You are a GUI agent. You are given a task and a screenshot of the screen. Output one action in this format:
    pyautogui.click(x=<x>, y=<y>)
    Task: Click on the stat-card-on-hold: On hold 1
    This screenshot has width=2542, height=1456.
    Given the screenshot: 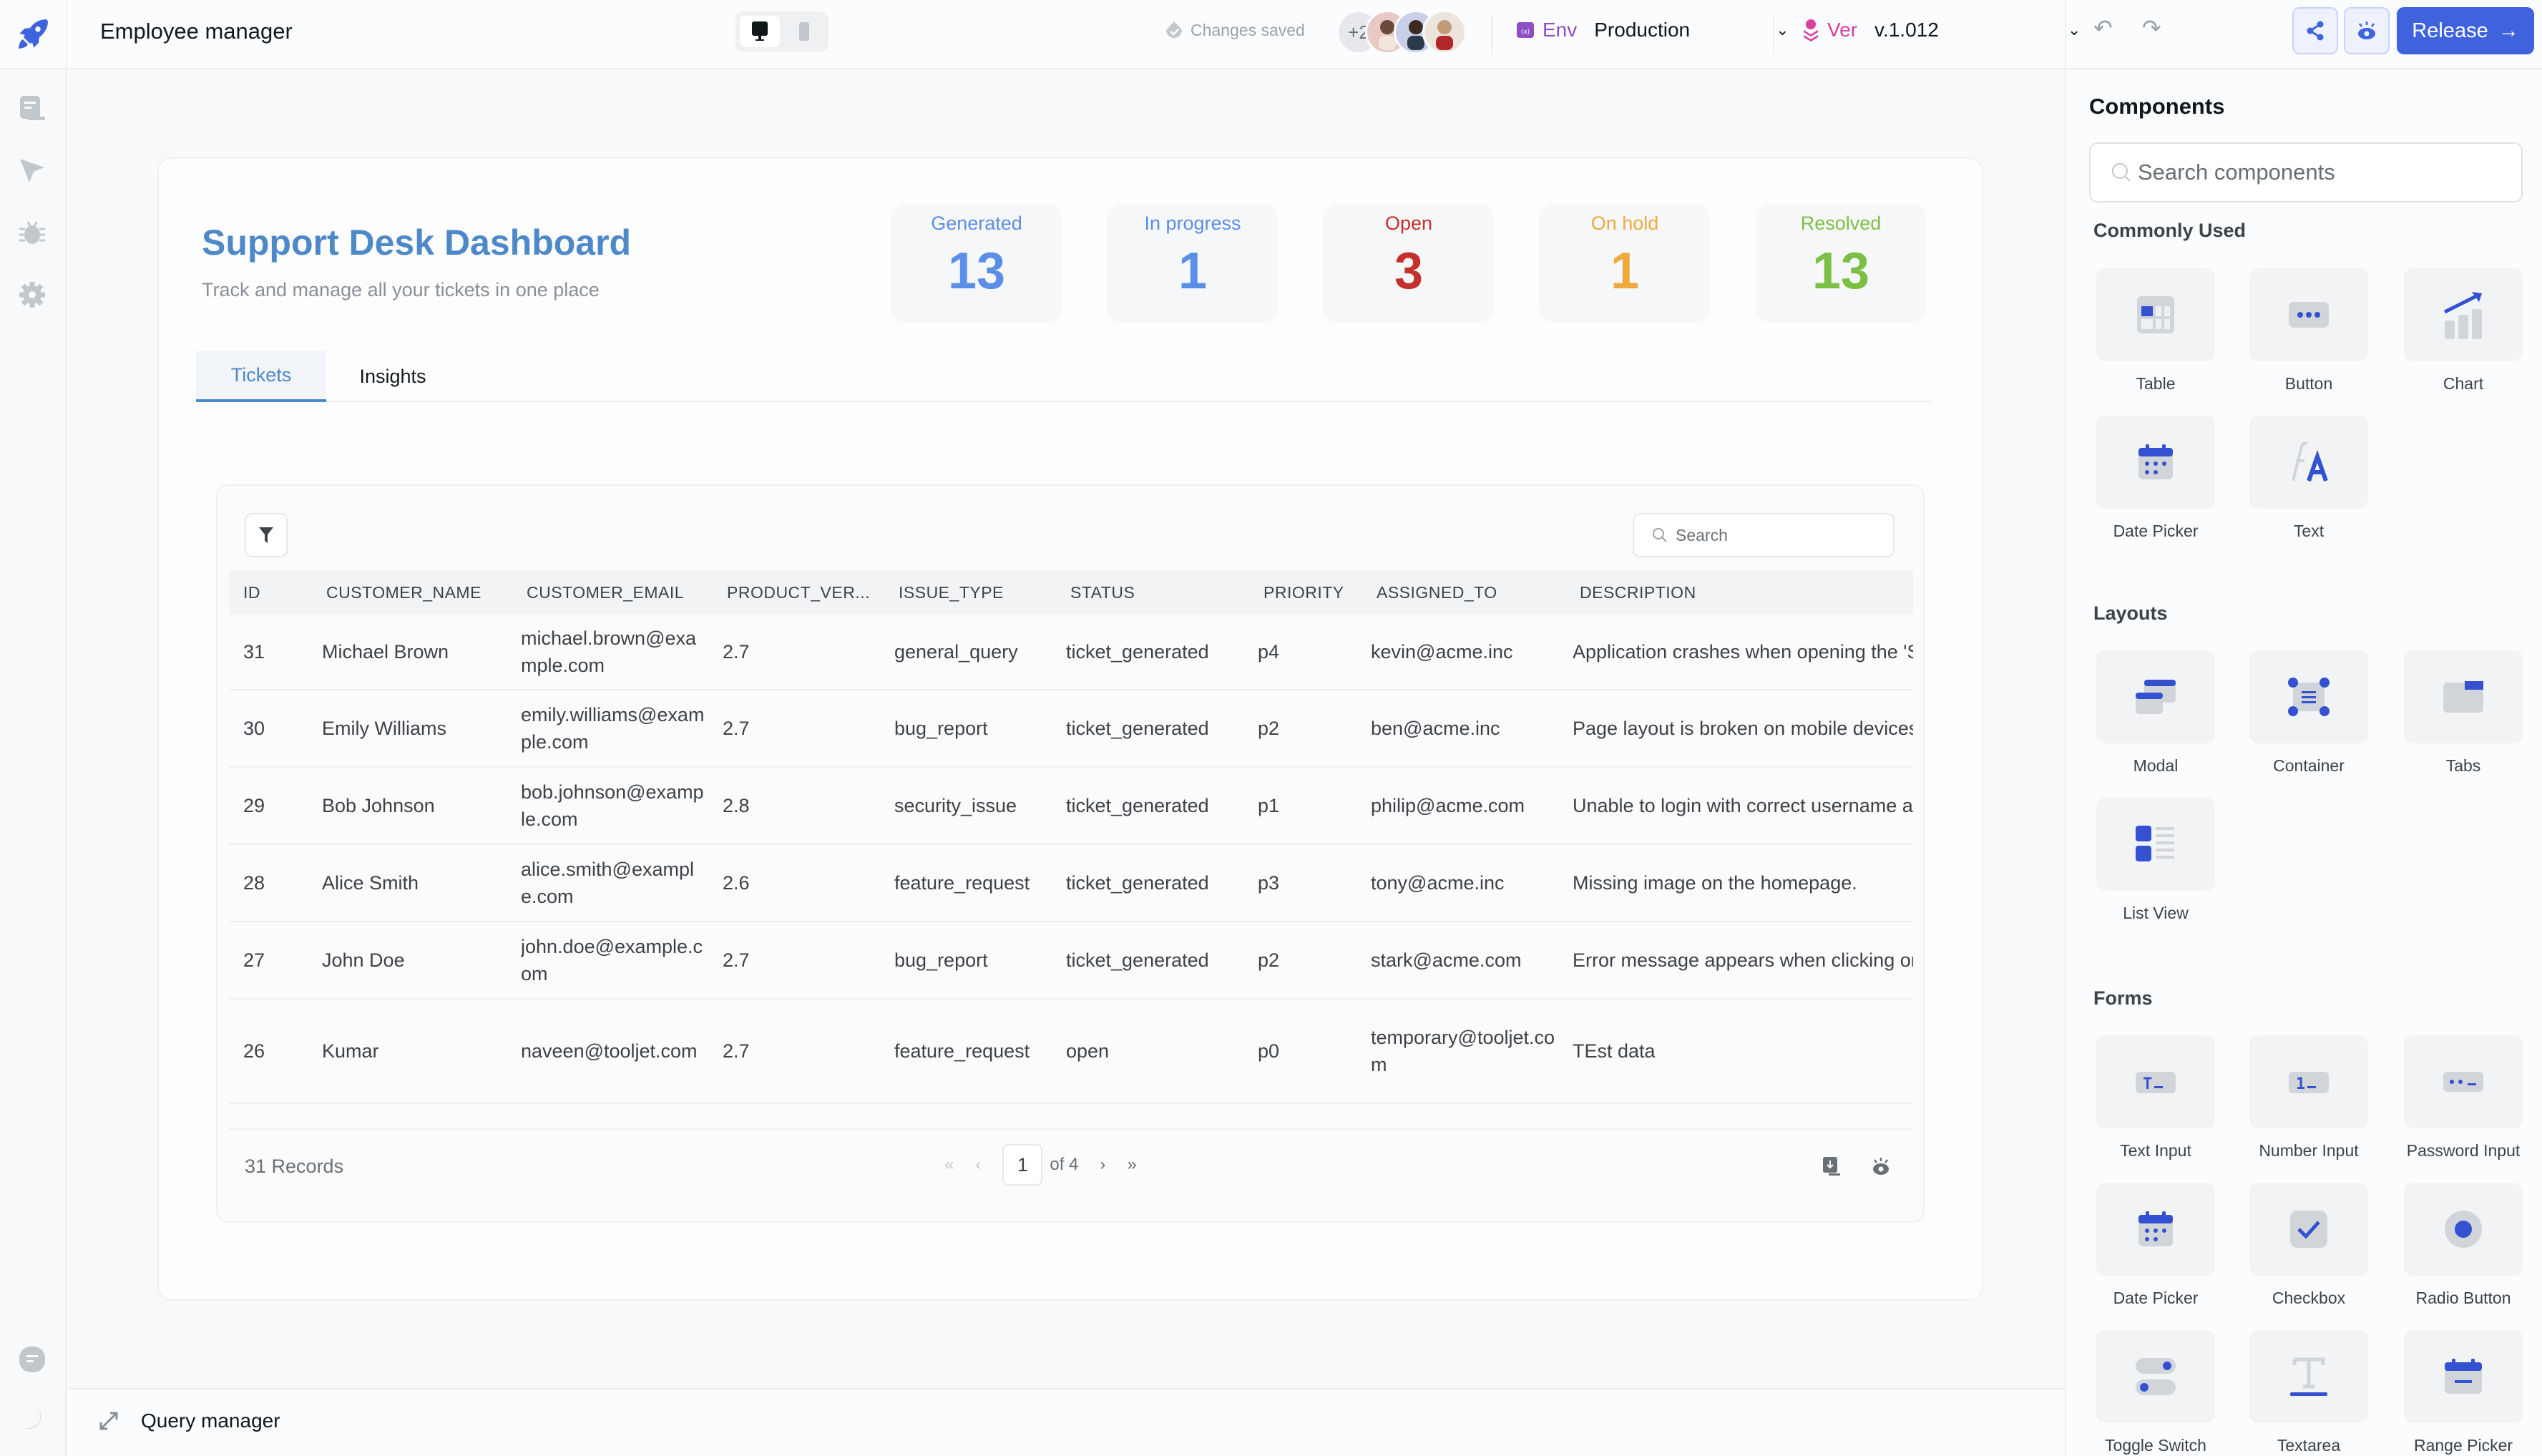 What is the action you would take?
    pyautogui.click(x=1625, y=263)
    